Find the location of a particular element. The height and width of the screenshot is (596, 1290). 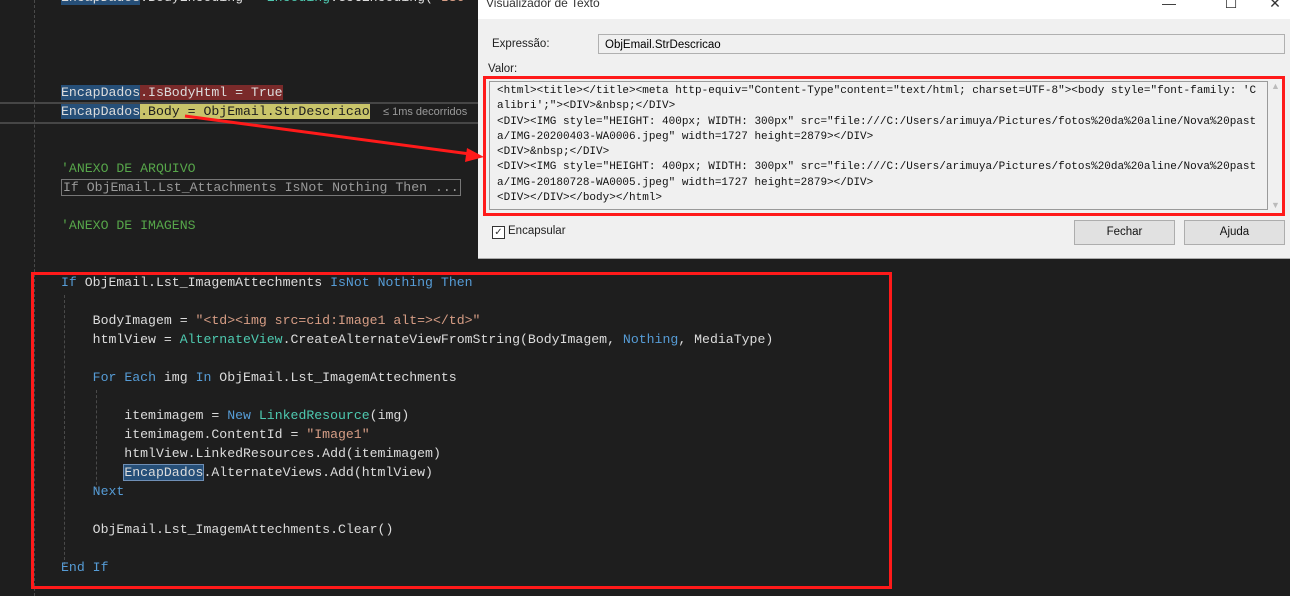

code-line: EncapDados.IsBodyHtml = True is located at coordinates (172, 92).